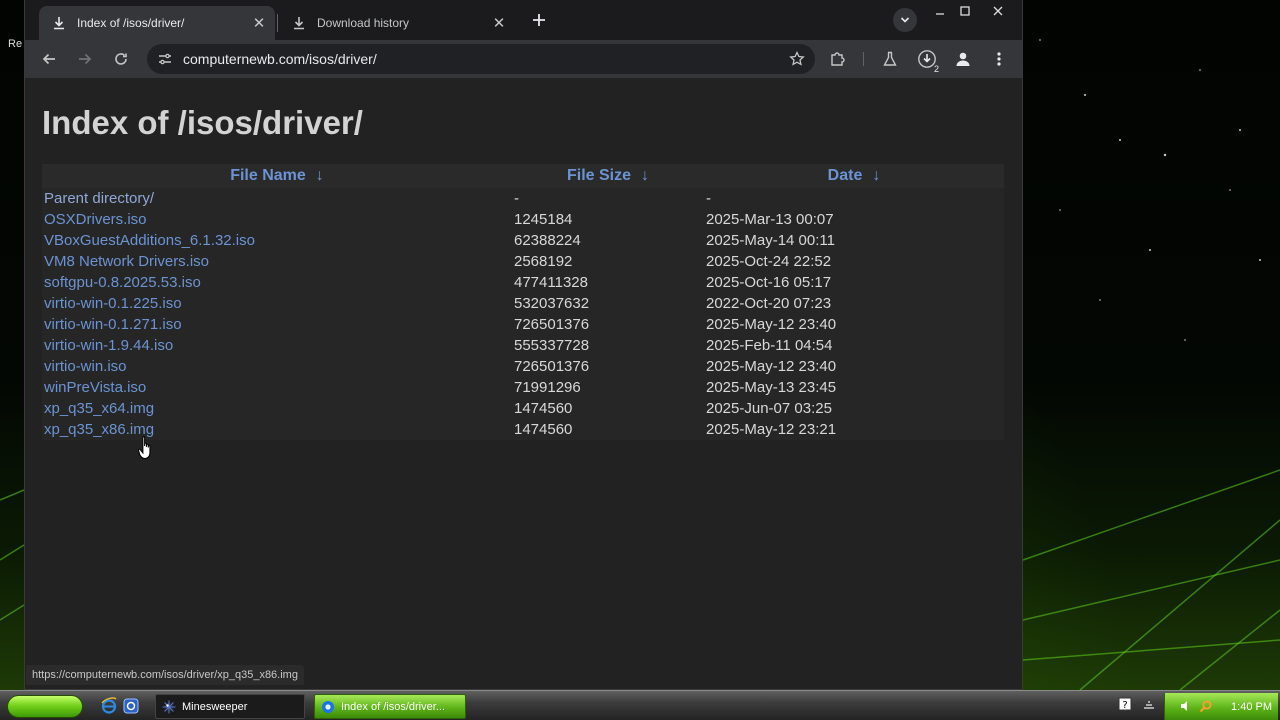  What do you see at coordinates (169, 706) in the screenshot?
I see `minesweeper-icon` at bounding box center [169, 706].